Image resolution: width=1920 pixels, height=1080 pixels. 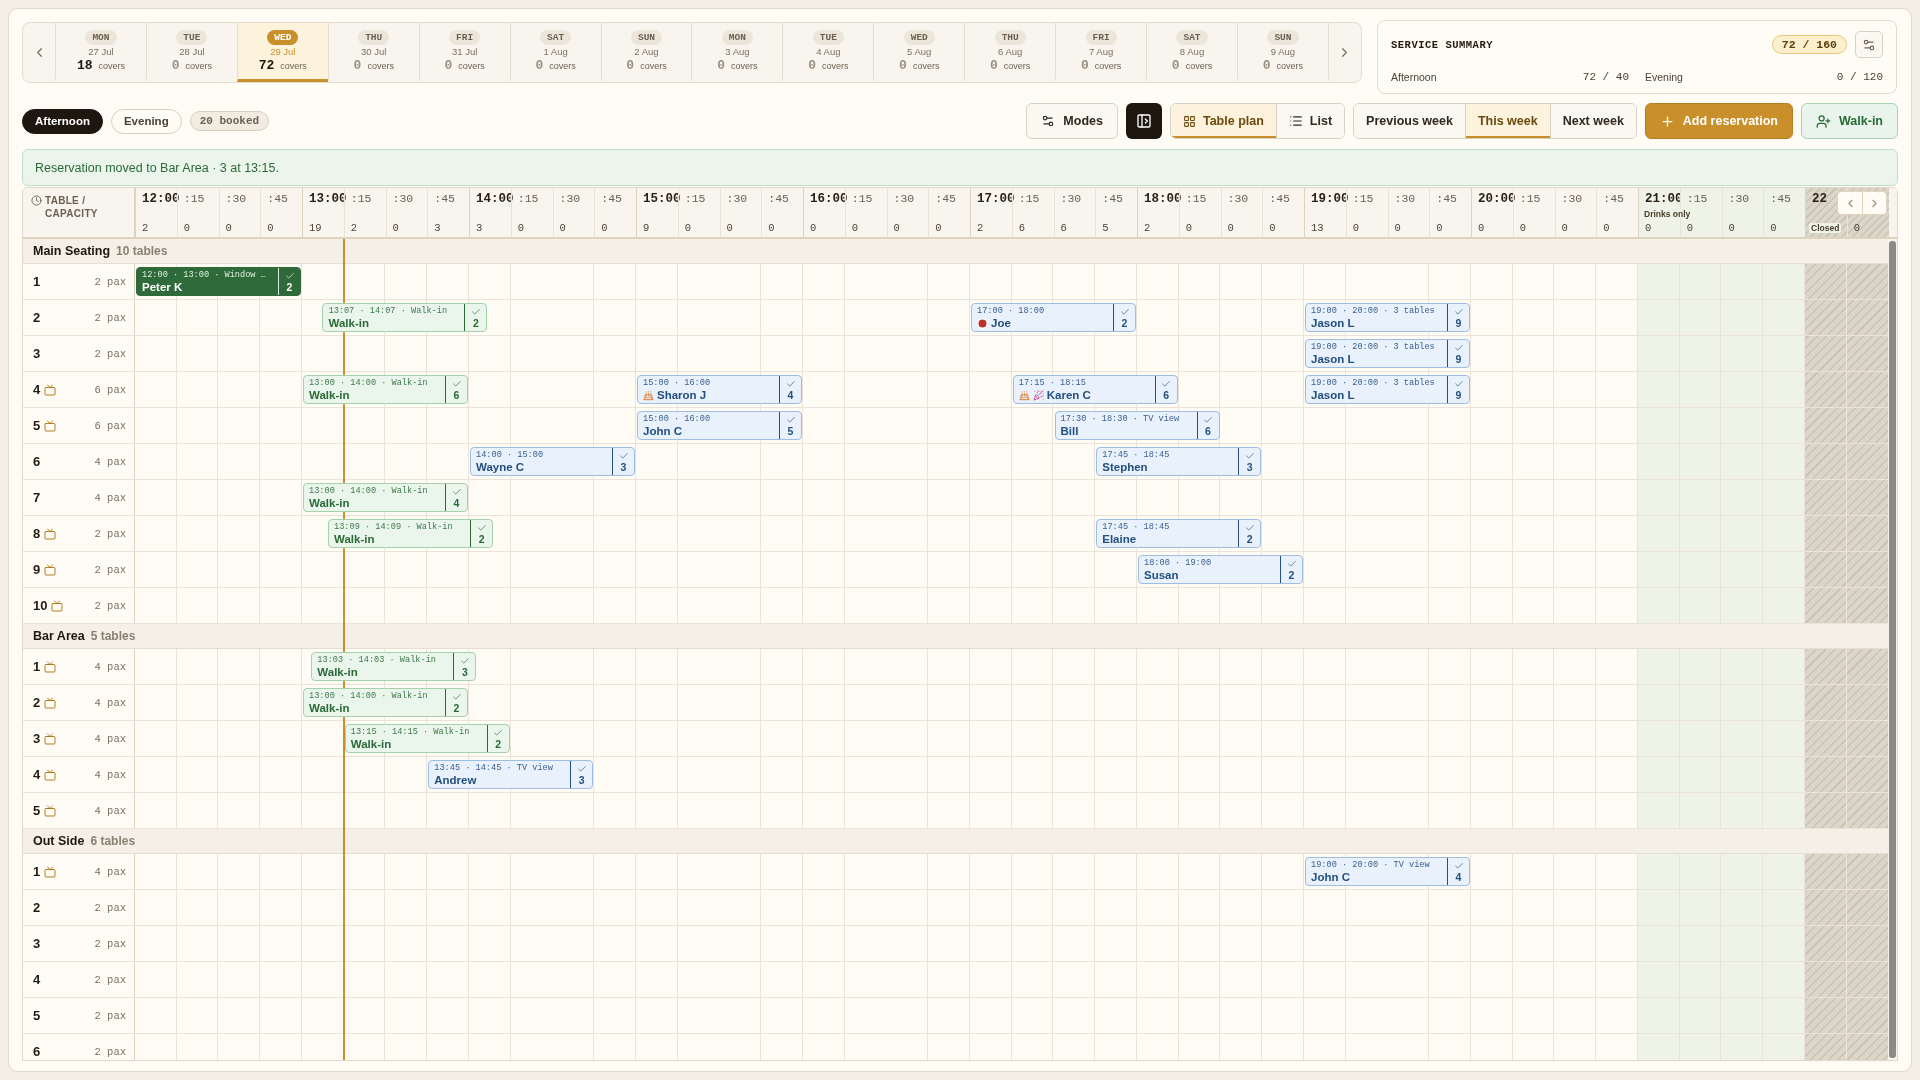 I want to click on slot-covers: 9, so click(x=647, y=228).